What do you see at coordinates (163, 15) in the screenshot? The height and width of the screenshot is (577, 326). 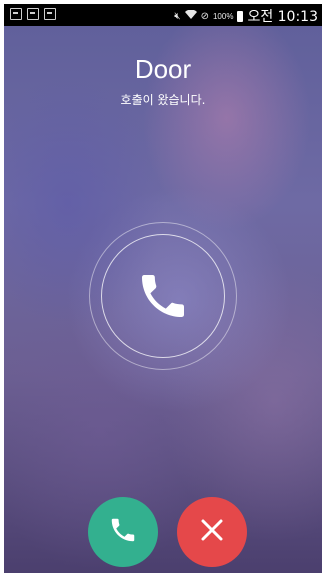 I see `status-bar: 🔇︎ ⊘ 100% 오전 10:13` at bounding box center [163, 15].